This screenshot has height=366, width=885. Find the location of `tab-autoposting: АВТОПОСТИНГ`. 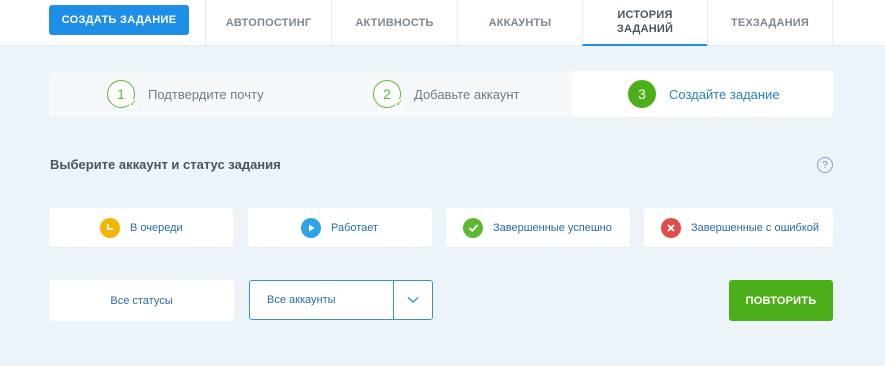

tab-autoposting: АВТОПОСТИНГ is located at coordinates (268, 23).